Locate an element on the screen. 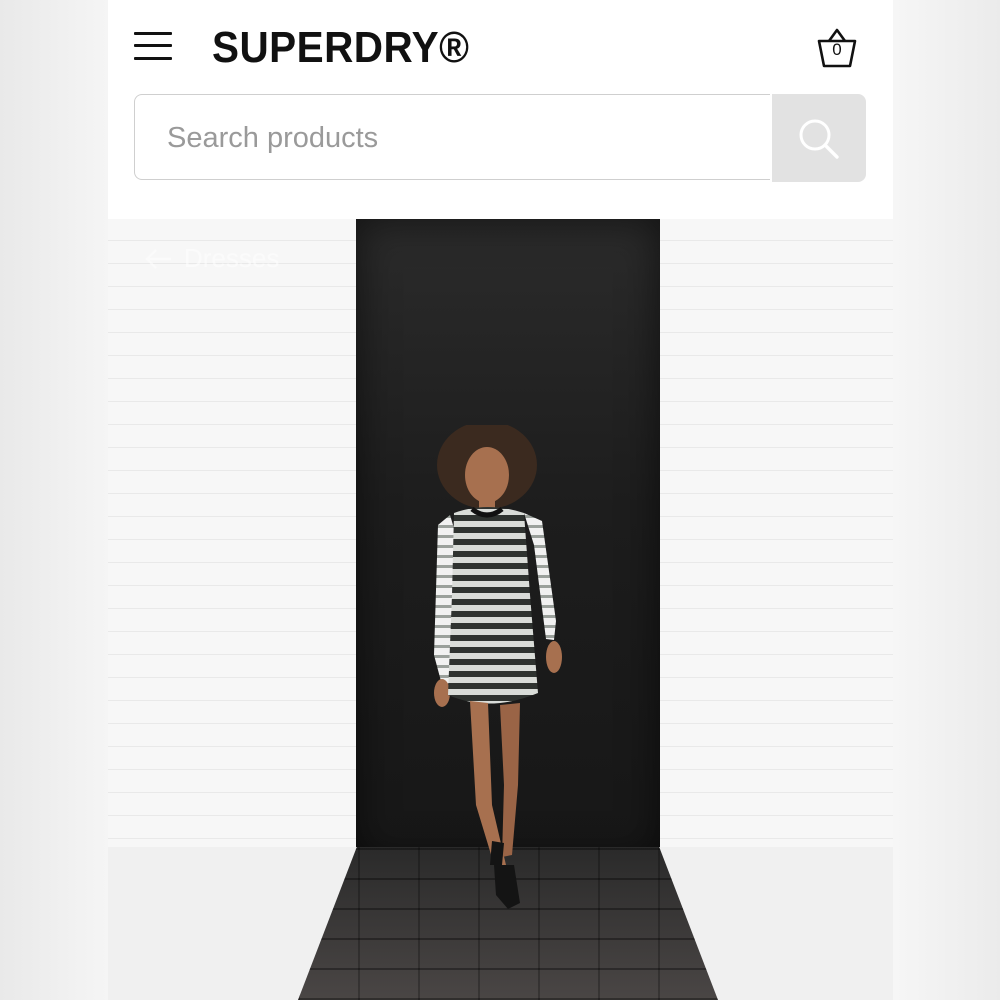 The image size is (1000, 1000). search-button is located at coordinates (819, 138).